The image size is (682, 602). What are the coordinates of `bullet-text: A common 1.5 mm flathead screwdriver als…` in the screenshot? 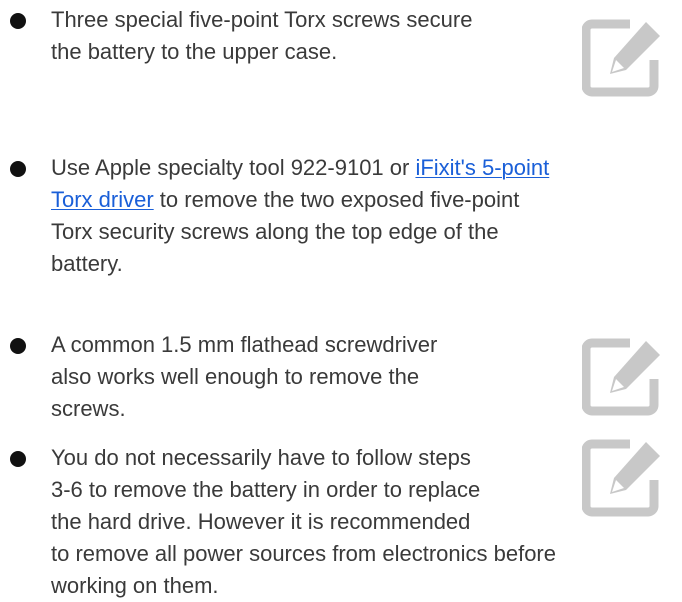 It's located at (244, 377).